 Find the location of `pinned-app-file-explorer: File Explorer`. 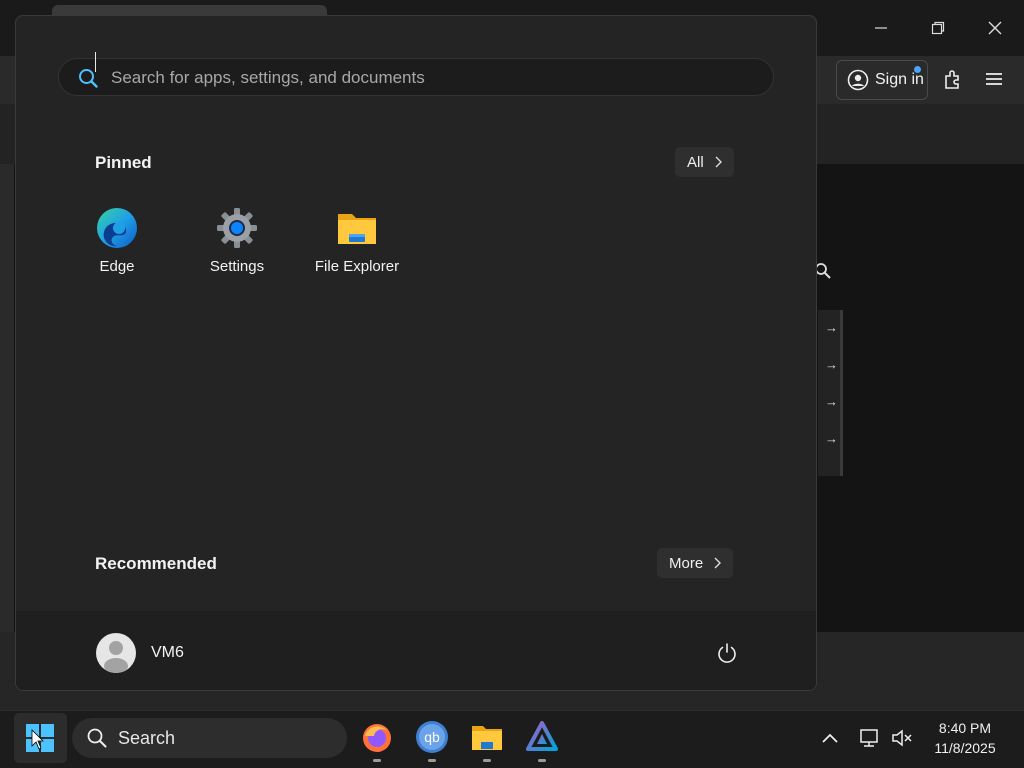

pinned-app-file-explorer: File Explorer is located at coordinates (357, 240).